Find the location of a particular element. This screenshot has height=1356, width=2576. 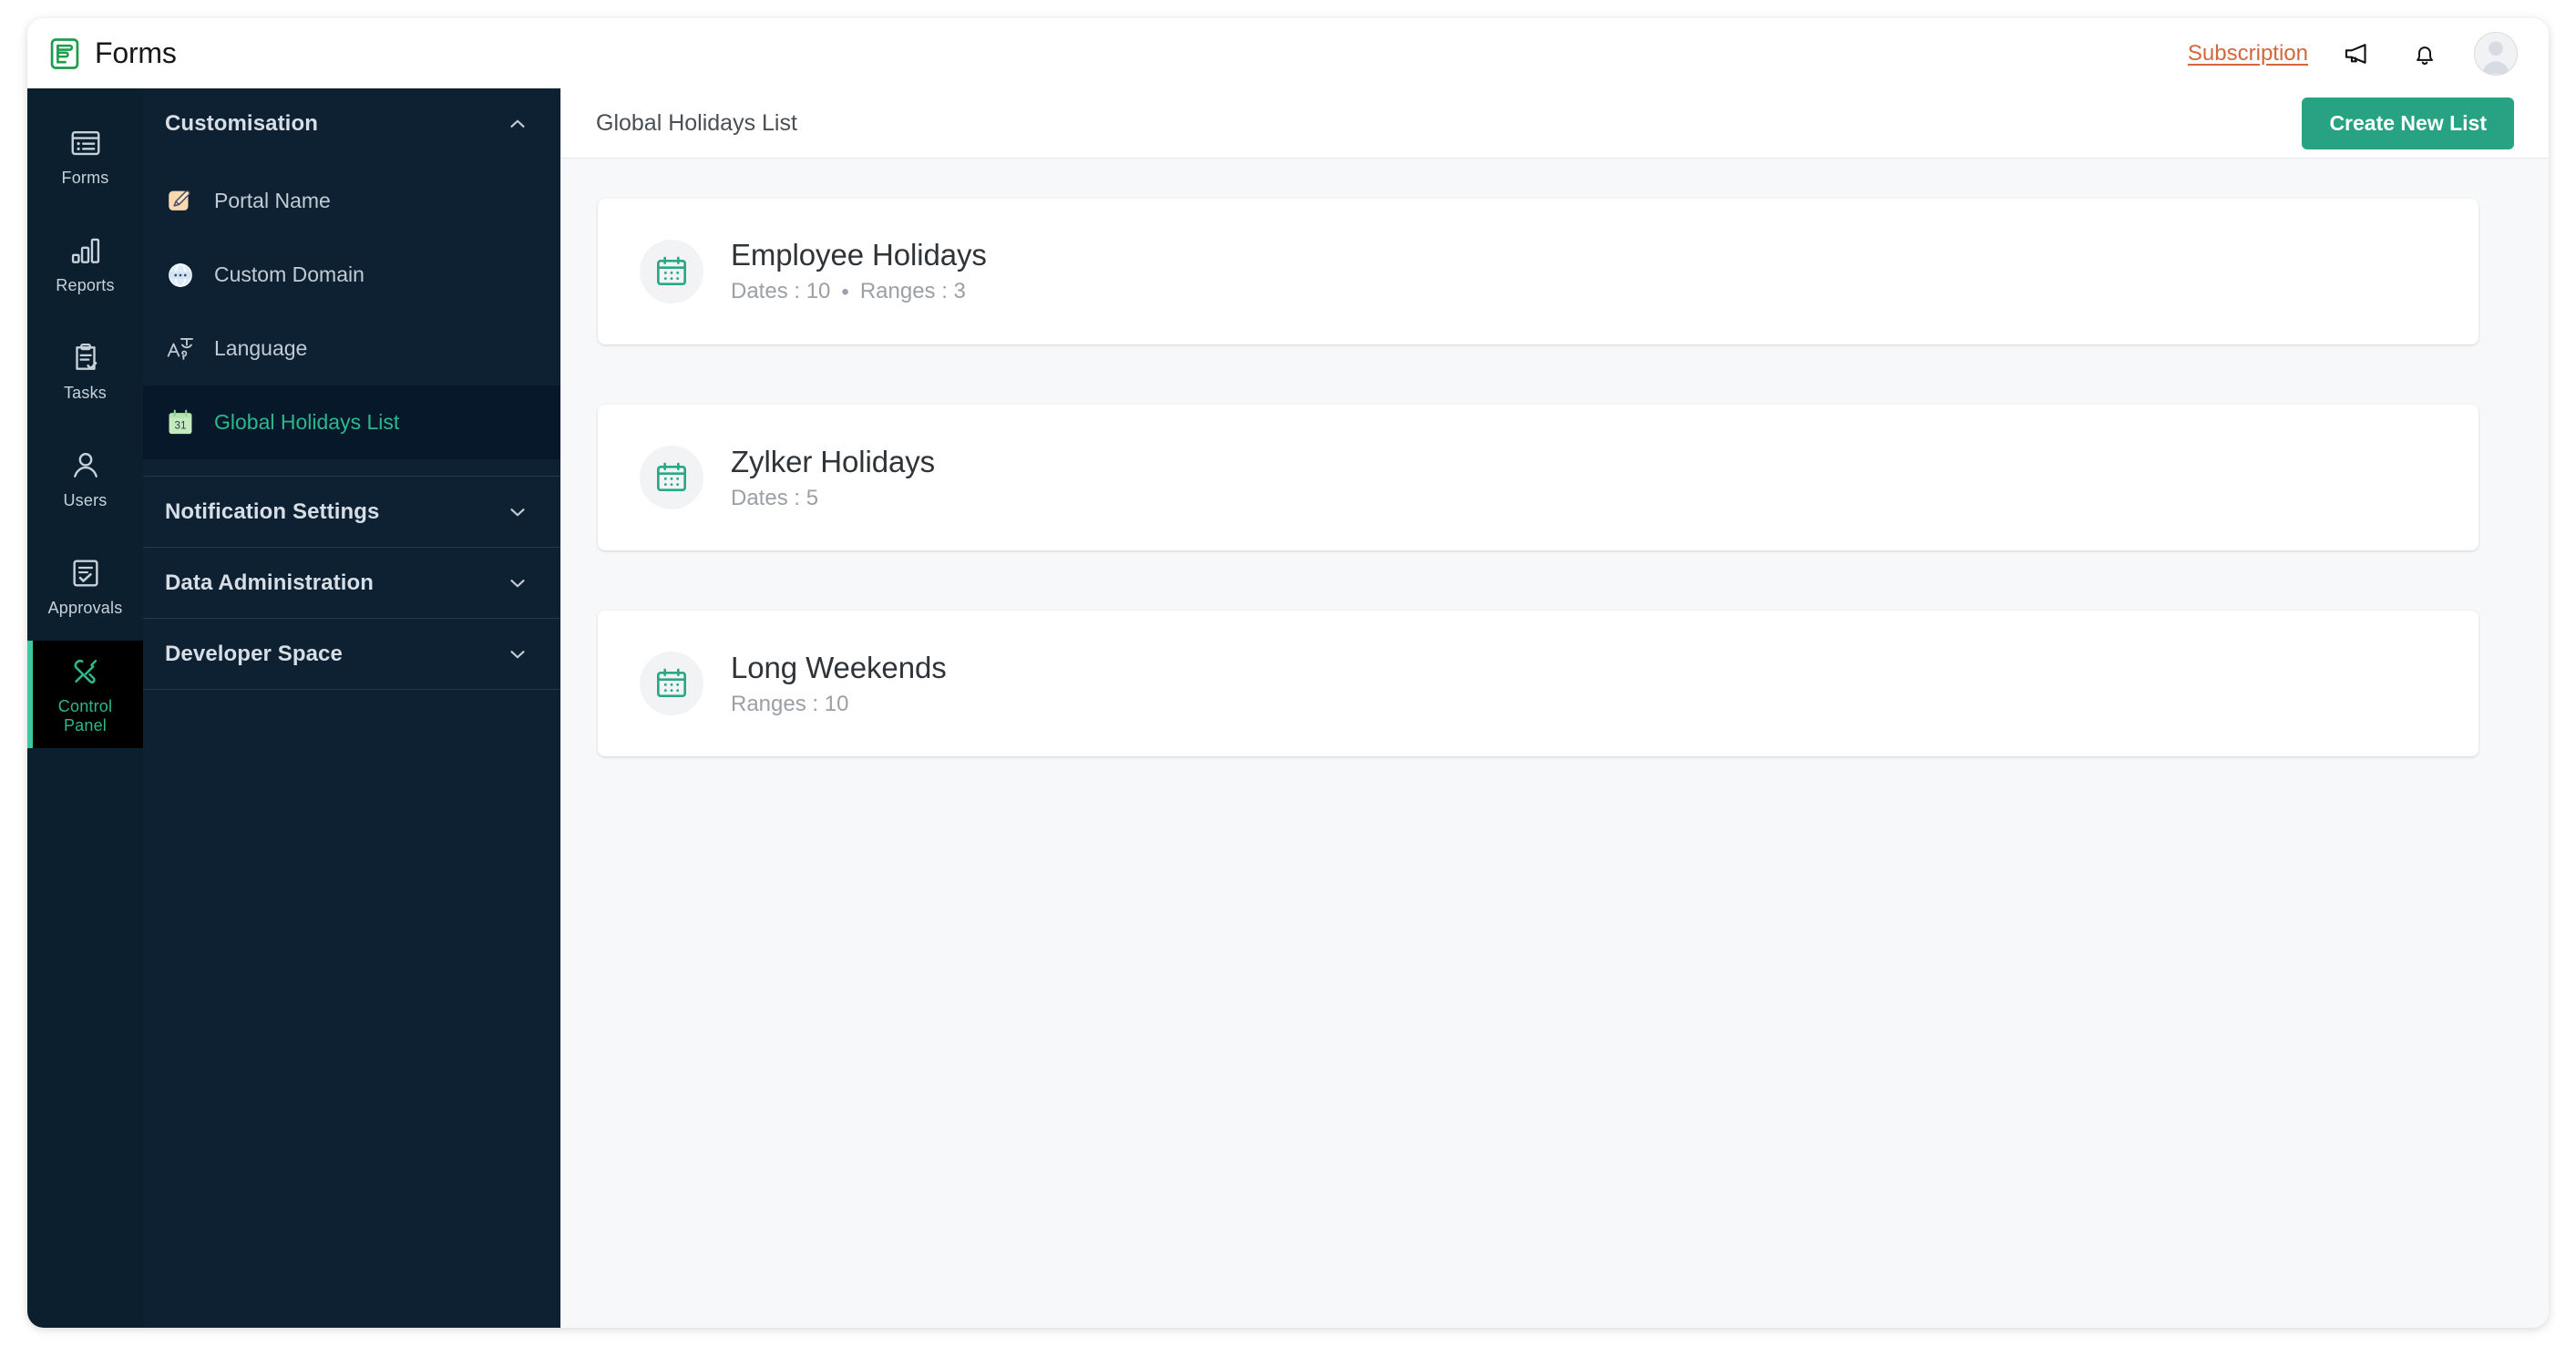

reports-bar-chart-icon is located at coordinates (85, 250).